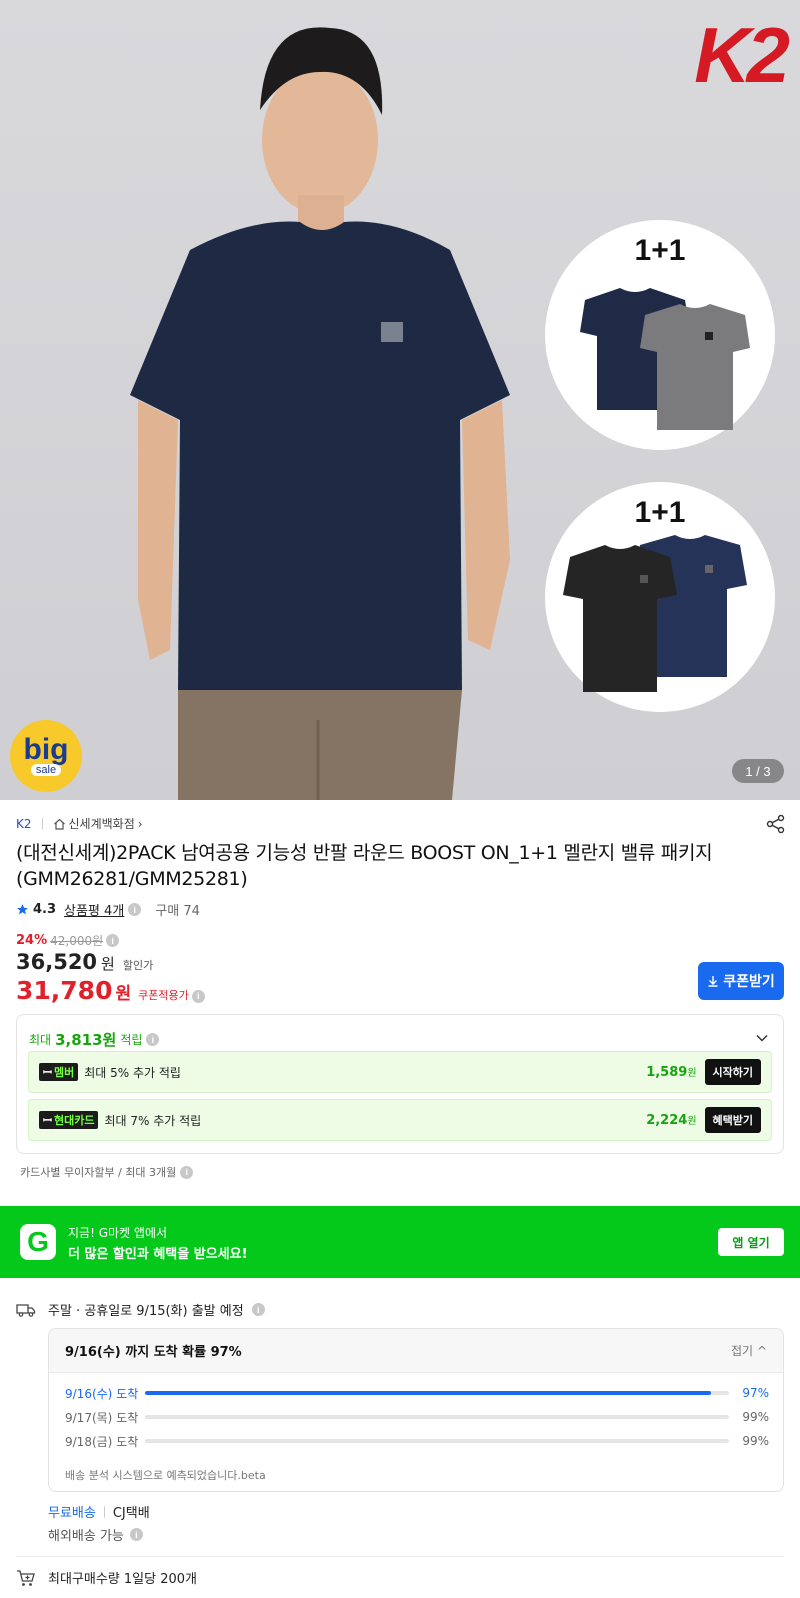  What do you see at coordinates (761, 1351) in the screenshot?
I see `chevron-up-icon: ^` at bounding box center [761, 1351].